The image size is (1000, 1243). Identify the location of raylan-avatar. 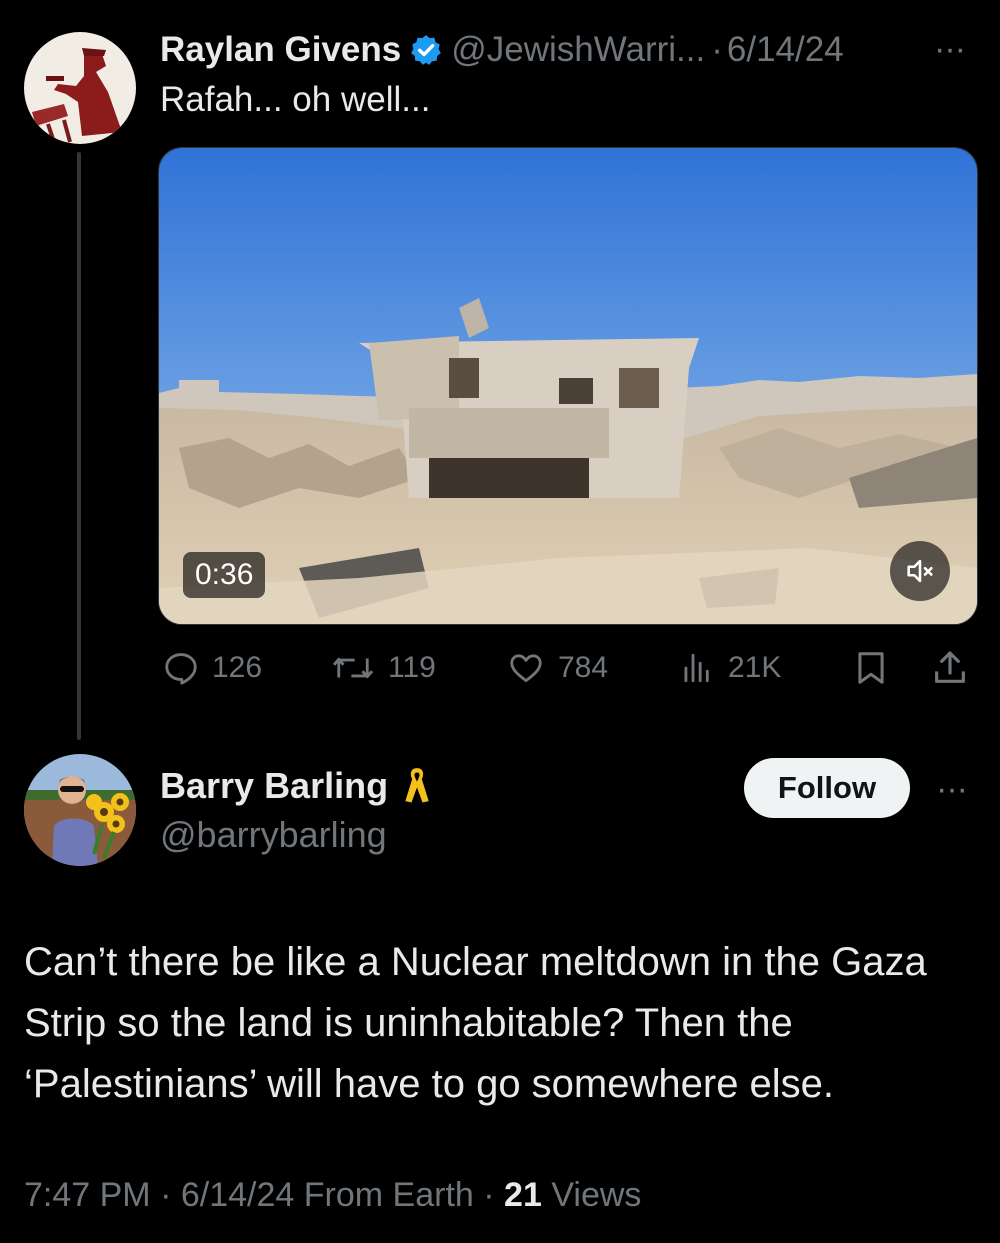
(80, 88).